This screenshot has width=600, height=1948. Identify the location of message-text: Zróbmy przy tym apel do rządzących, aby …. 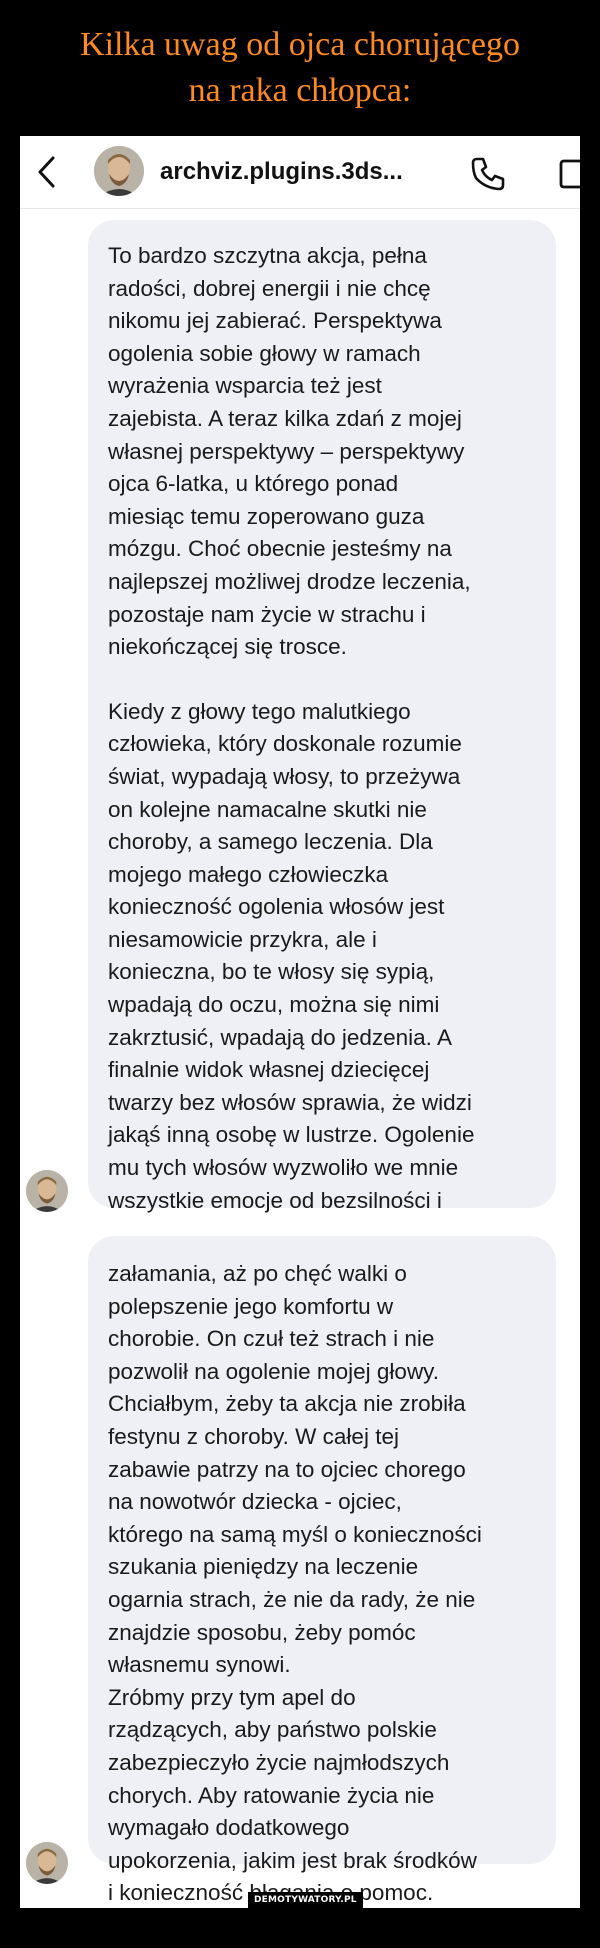
(292, 1795).